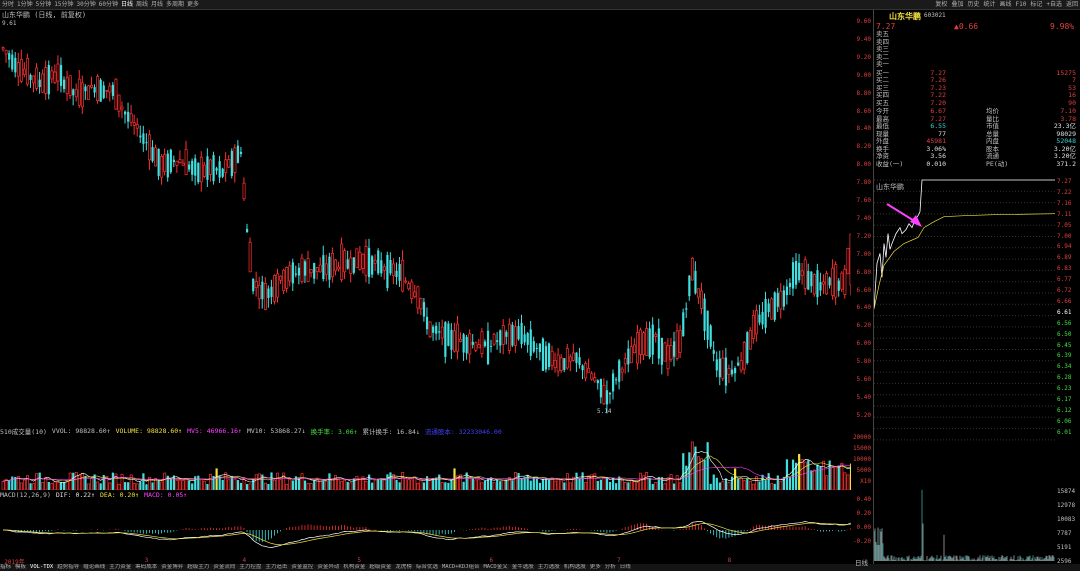 This screenshot has height=571, width=1080. I want to click on indicator-tab-24: 分析, so click(610, 567).